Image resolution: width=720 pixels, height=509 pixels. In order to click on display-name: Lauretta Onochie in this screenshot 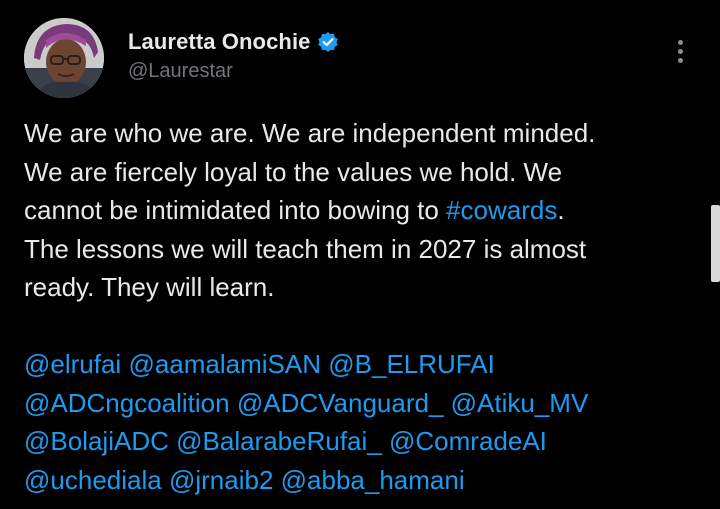, I will do `click(219, 42)`.